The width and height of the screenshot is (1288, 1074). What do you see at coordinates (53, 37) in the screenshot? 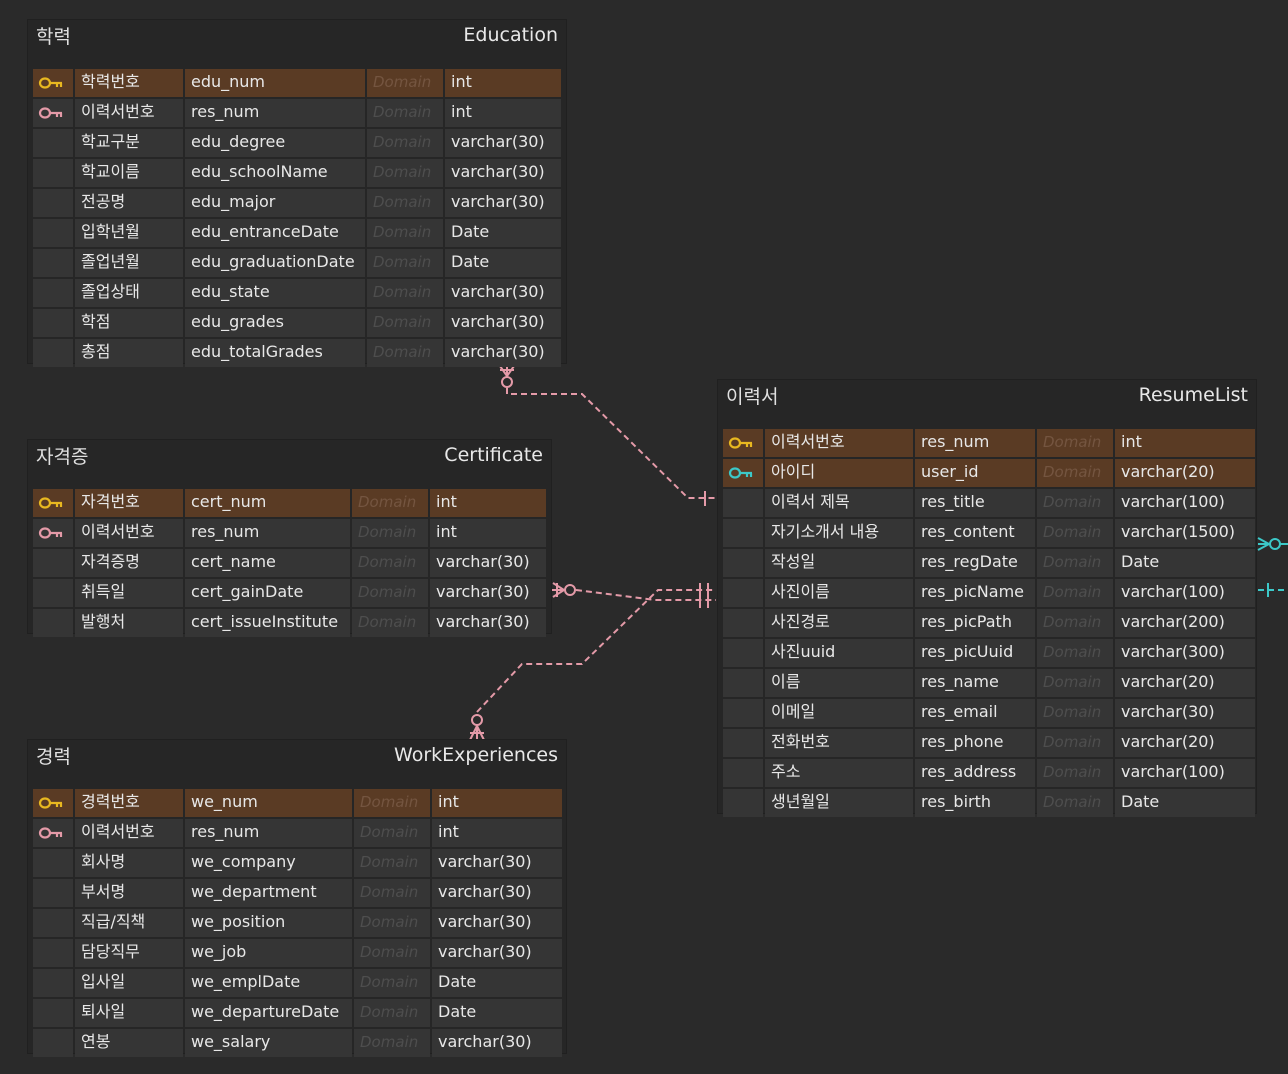
I see `table-korean-name: 학력` at bounding box center [53, 37].